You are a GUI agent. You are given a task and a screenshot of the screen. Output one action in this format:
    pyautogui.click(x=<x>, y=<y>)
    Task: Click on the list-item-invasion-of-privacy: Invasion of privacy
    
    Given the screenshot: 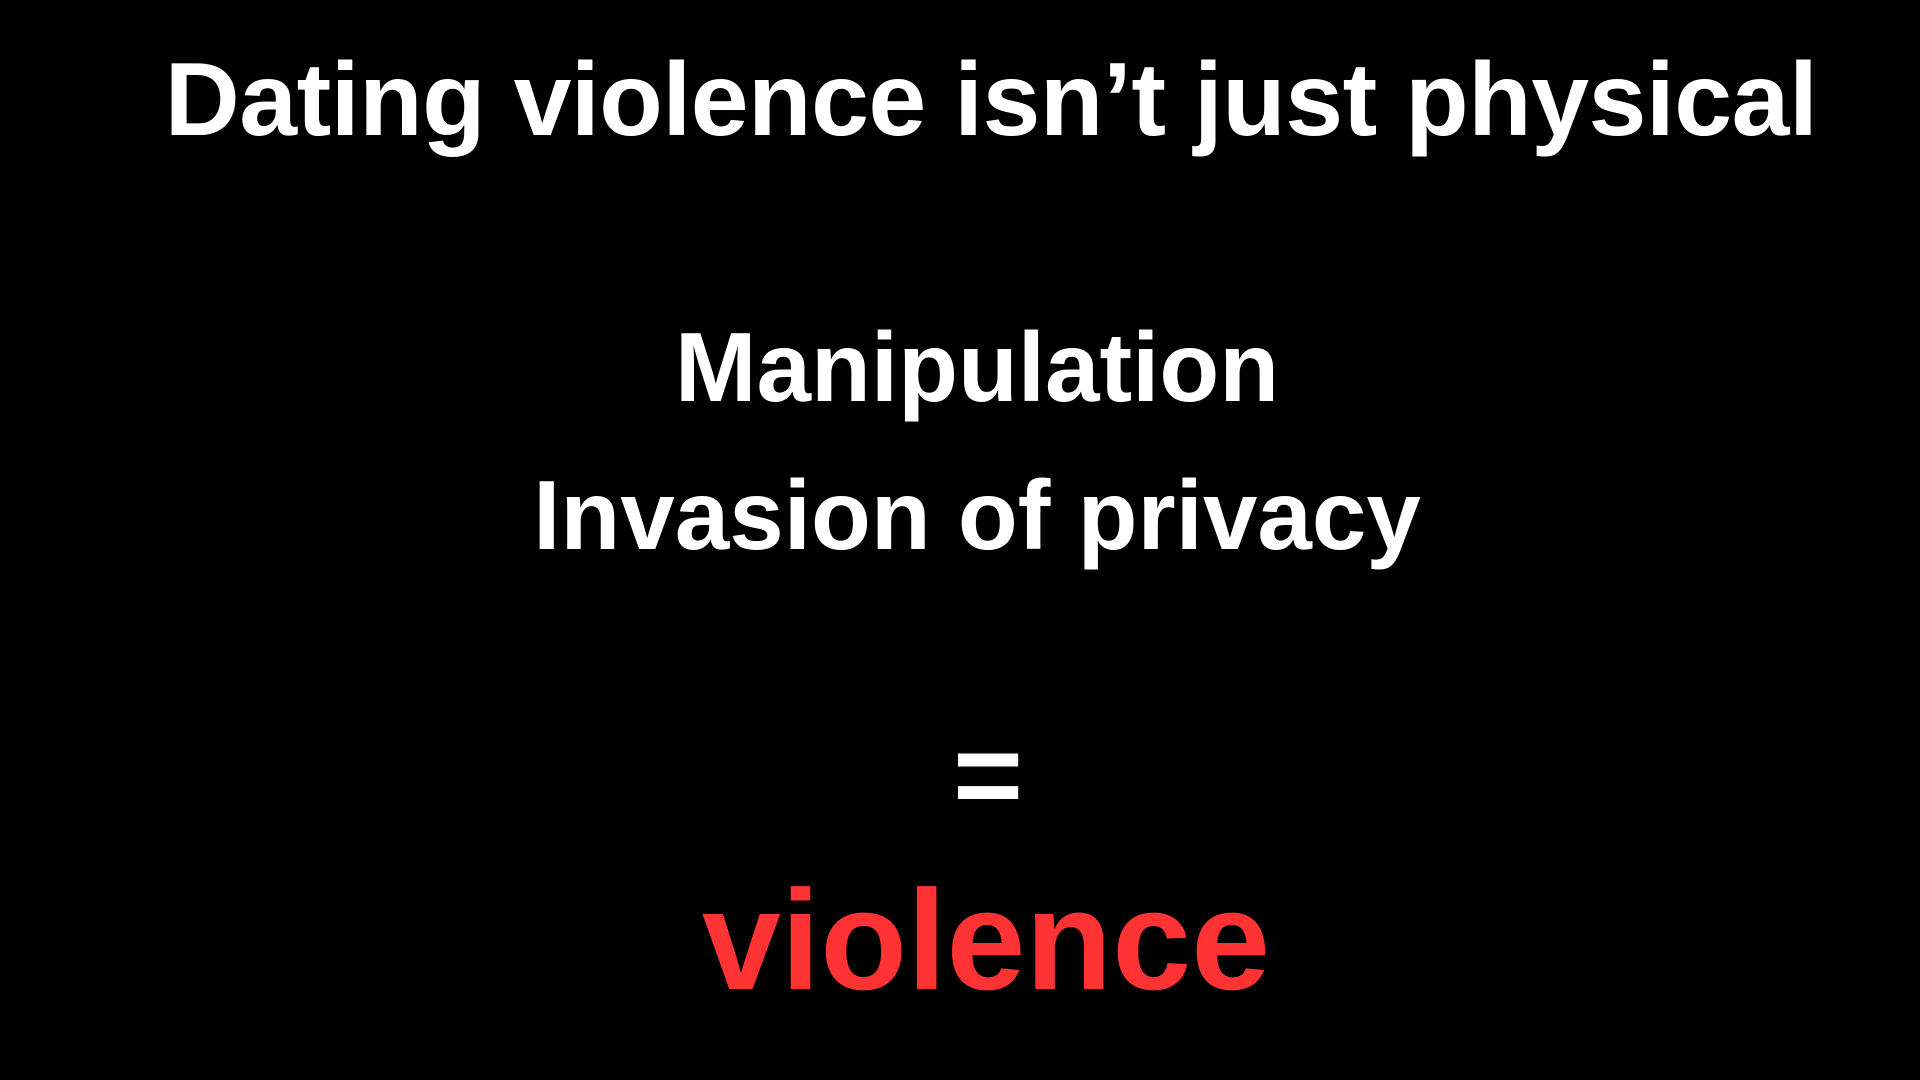 What is the action you would take?
    pyautogui.click(x=977, y=515)
    